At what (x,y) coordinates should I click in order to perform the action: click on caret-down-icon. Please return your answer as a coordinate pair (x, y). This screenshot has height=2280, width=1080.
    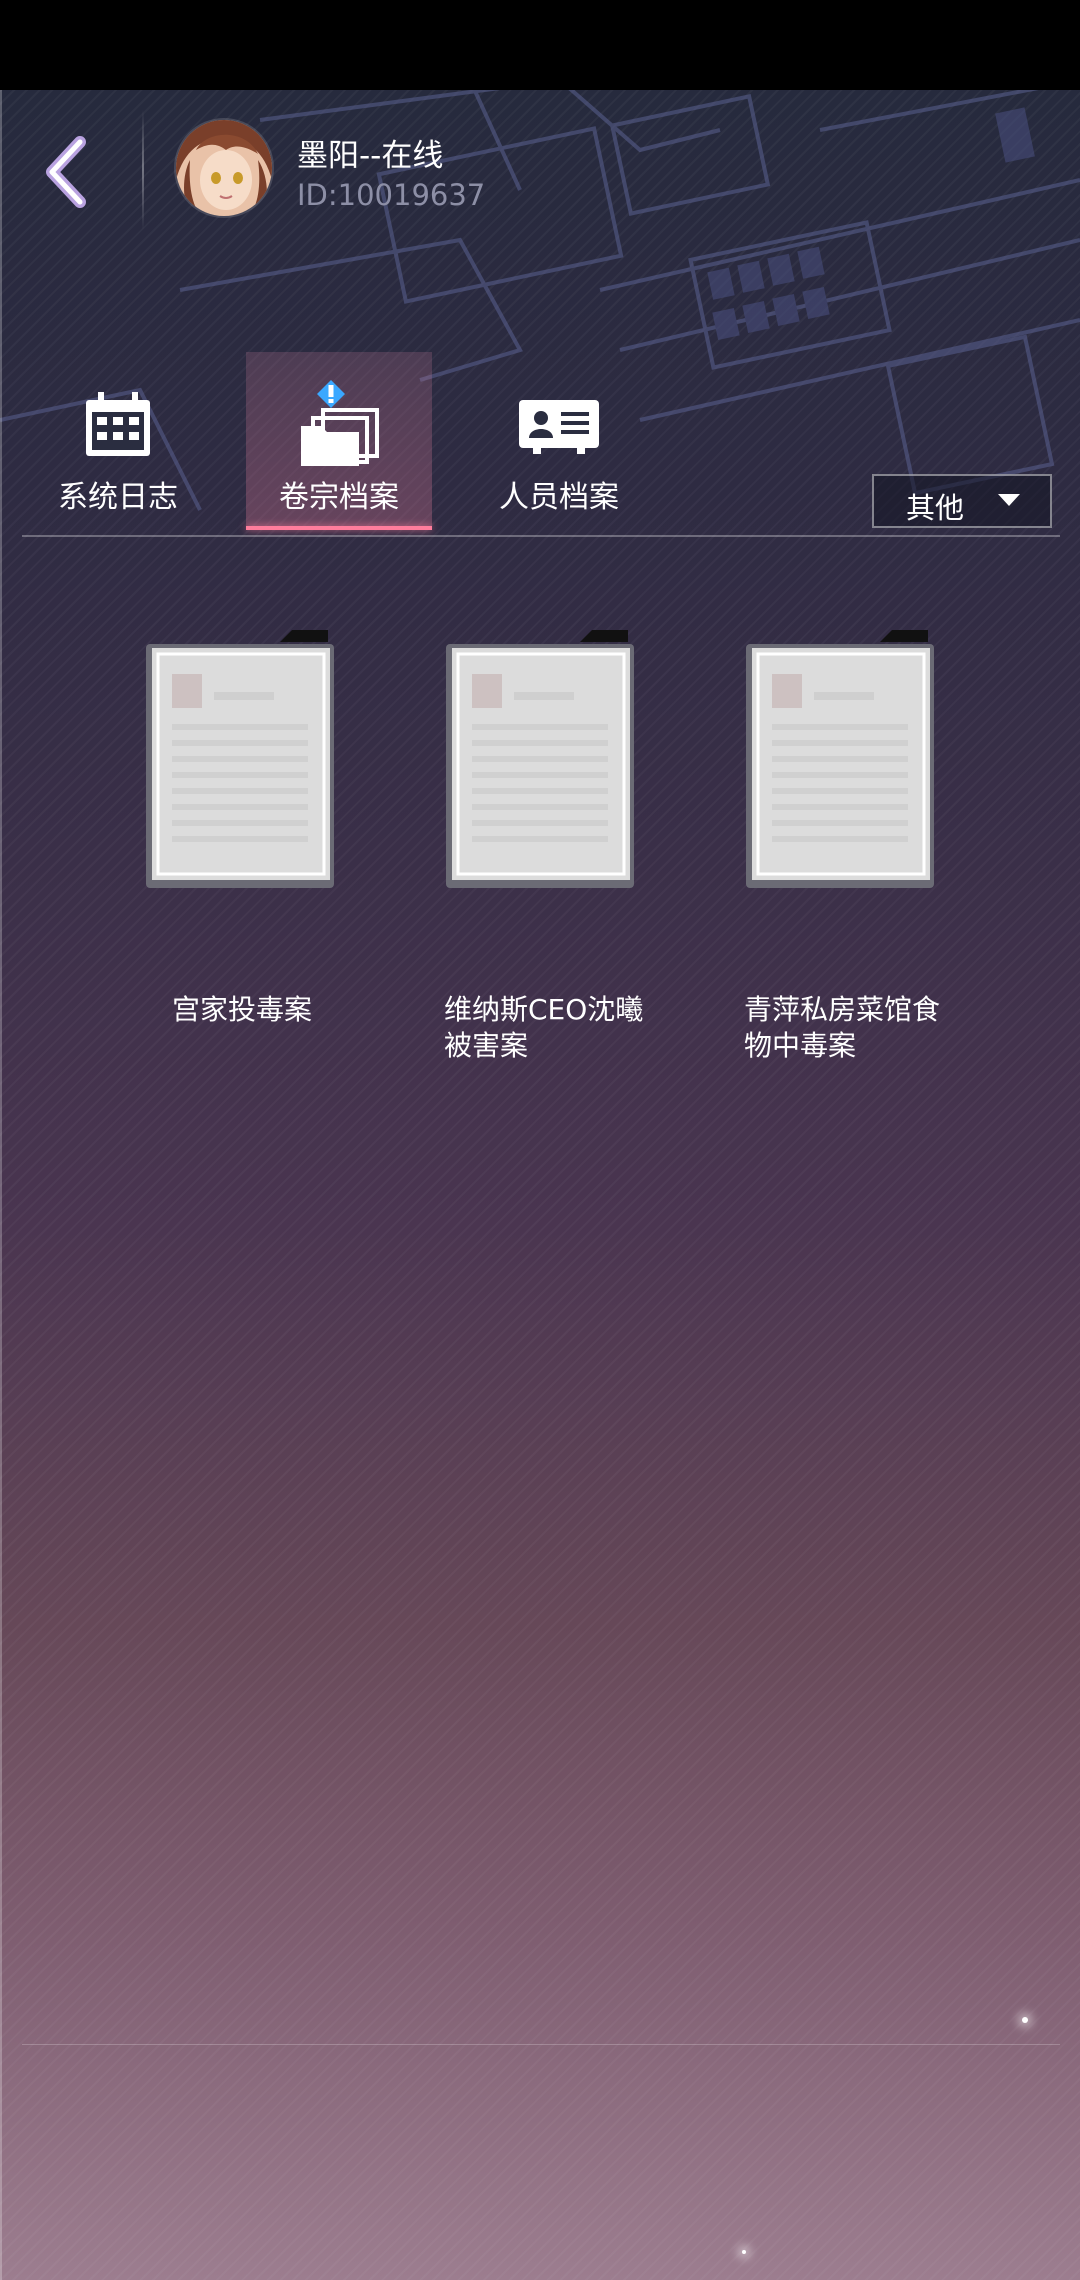
    Looking at the image, I should click on (1009, 500).